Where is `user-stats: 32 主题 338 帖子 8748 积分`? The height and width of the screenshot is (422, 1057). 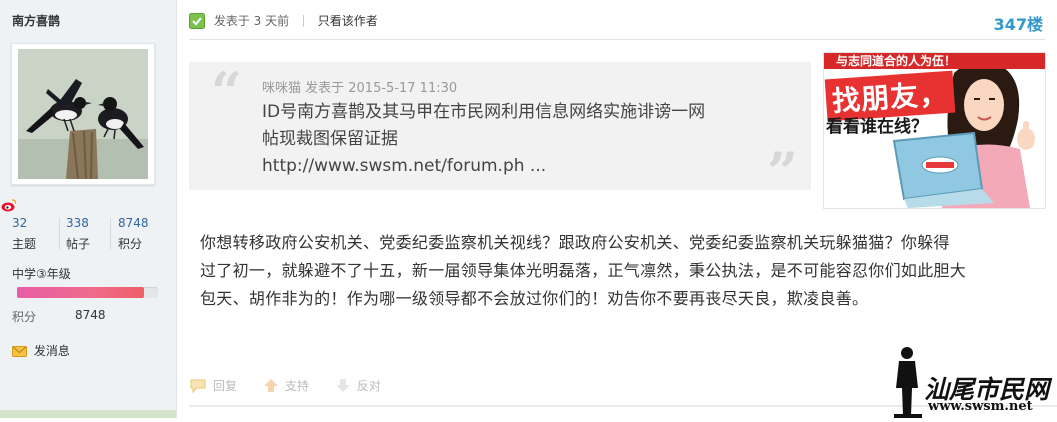
user-stats: 32 主题 338 帖子 8748 积分 is located at coordinates (88, 236).